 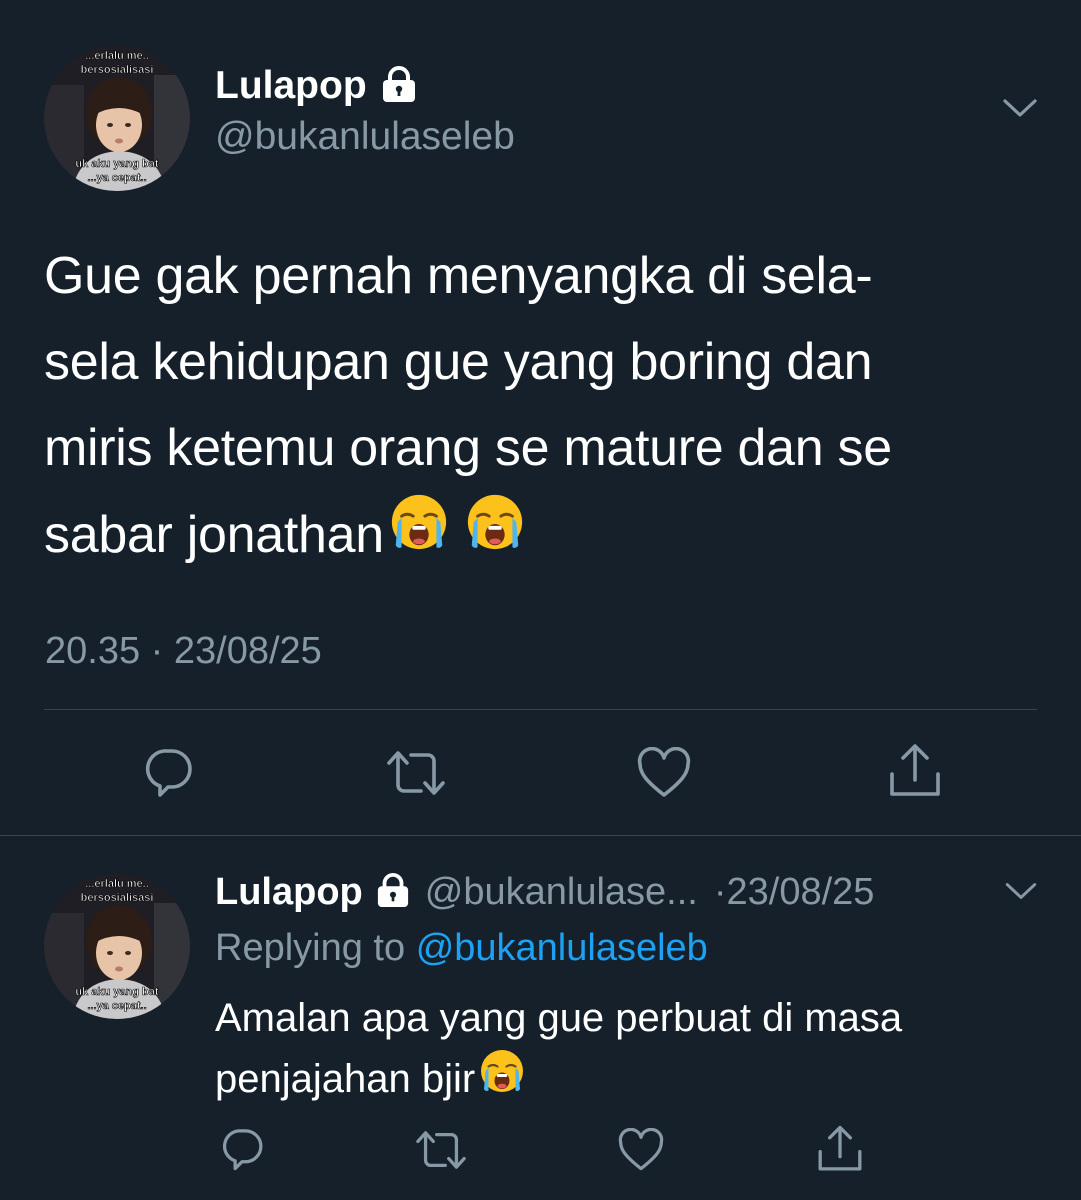 I want to click on replying-to-handle: @bukanlulaseleb, so click(x=562, y=948).